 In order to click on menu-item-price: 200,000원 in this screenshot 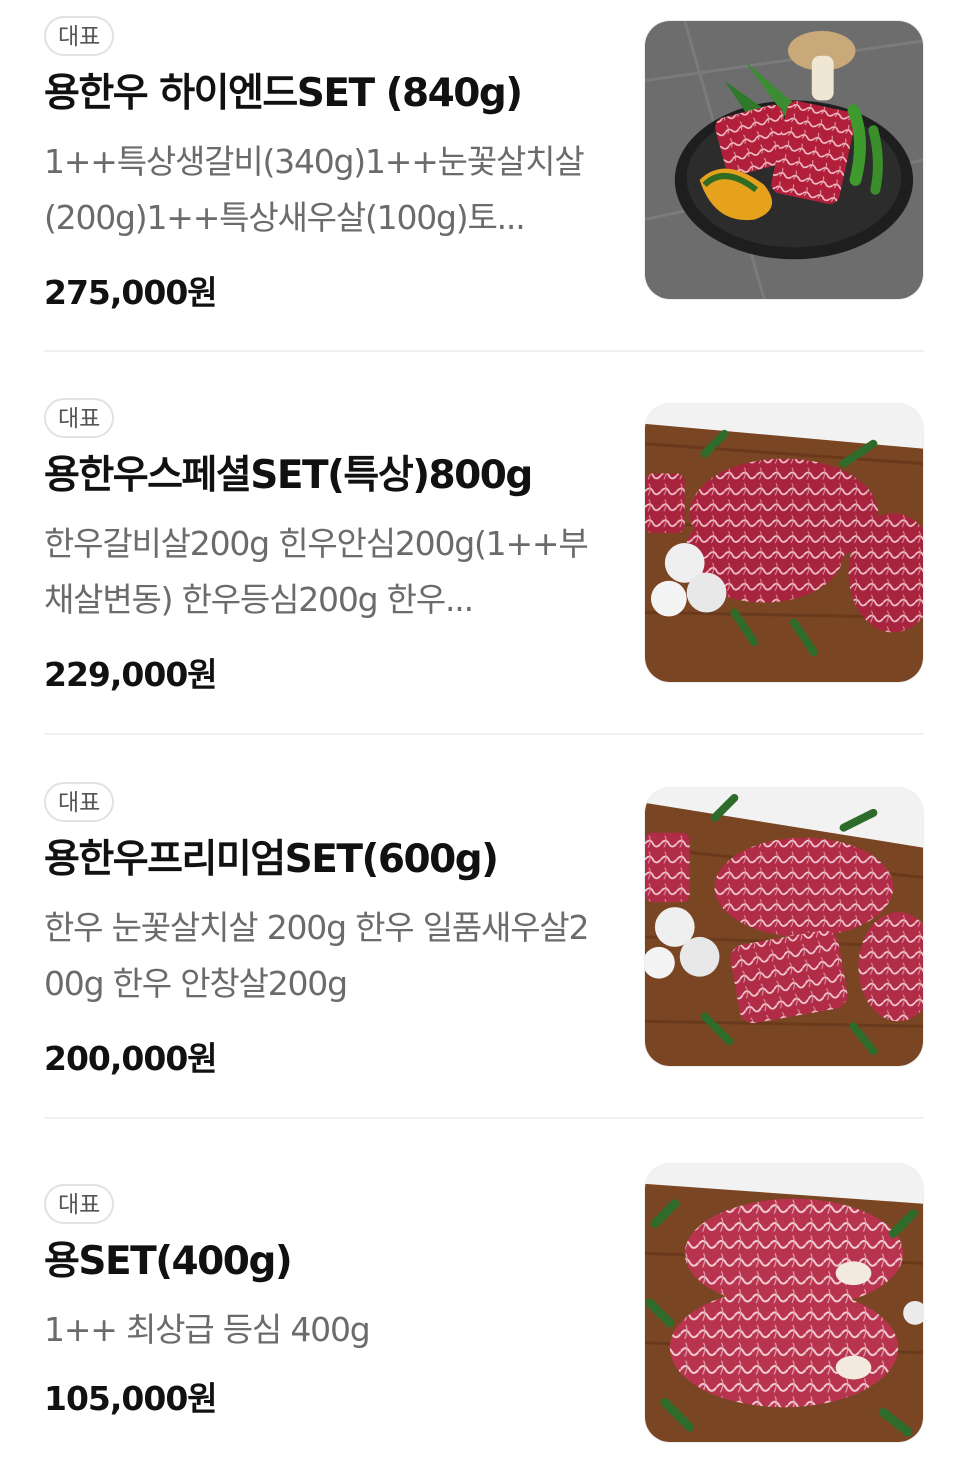, I will do `click(131, 1058)`.